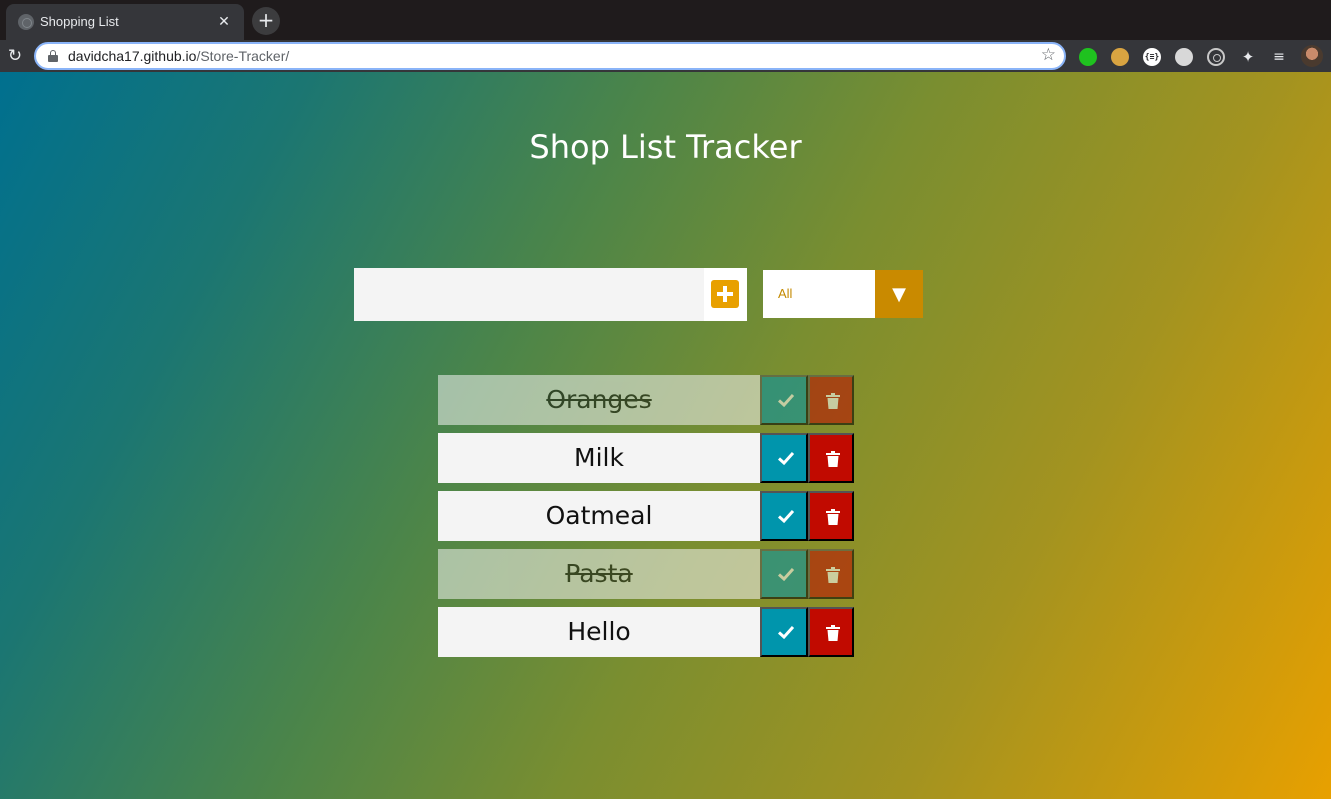 The height and width of the screenshot is (799, 1331). What do you see at coordinates (15, 56) in the screenshot?
I see `reload-icon: ↻` at bounding box center [15, 56].